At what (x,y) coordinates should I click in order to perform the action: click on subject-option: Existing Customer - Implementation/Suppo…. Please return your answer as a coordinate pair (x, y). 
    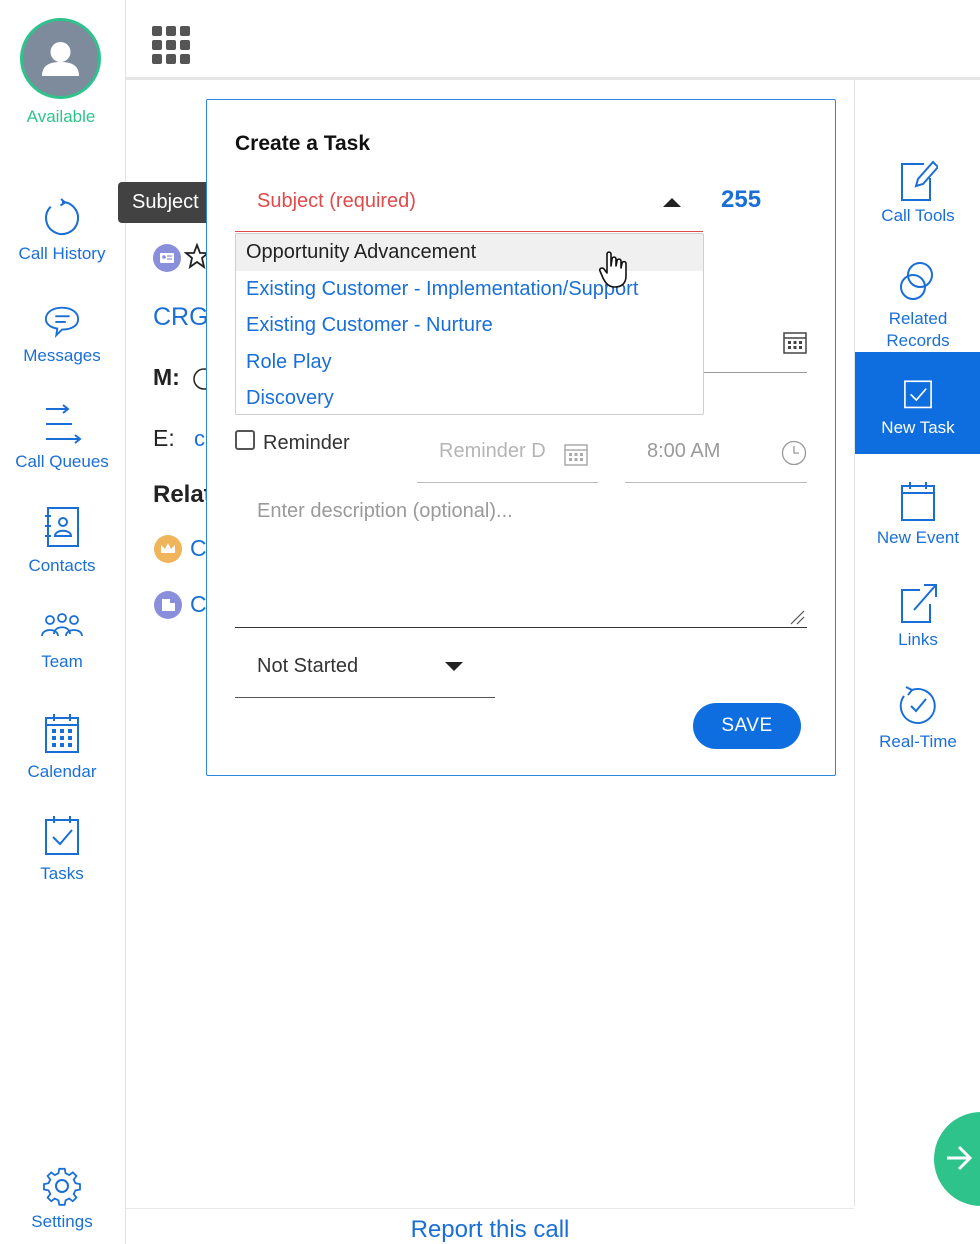
    Looking at the image, I should click on (469, 289).